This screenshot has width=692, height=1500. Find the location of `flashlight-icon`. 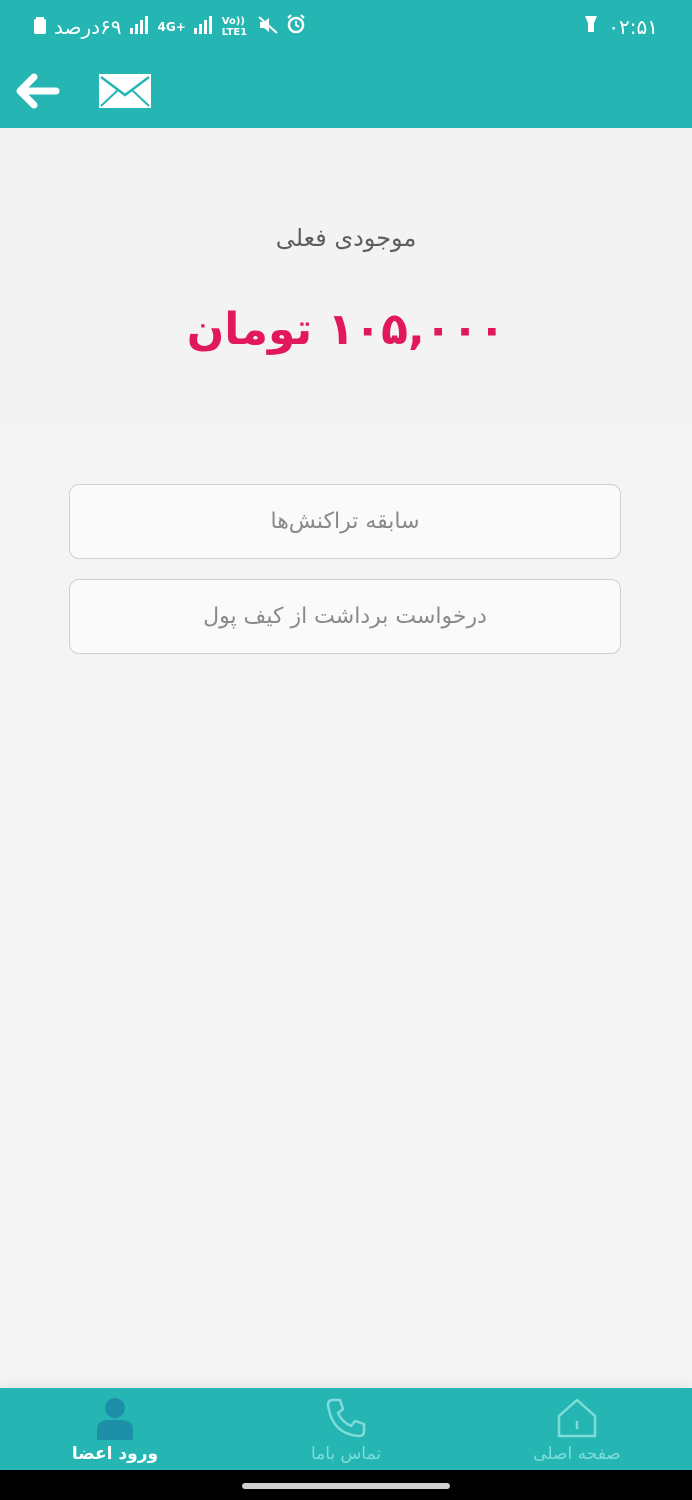

flashlight-icon is located at coordinates (591, 26).